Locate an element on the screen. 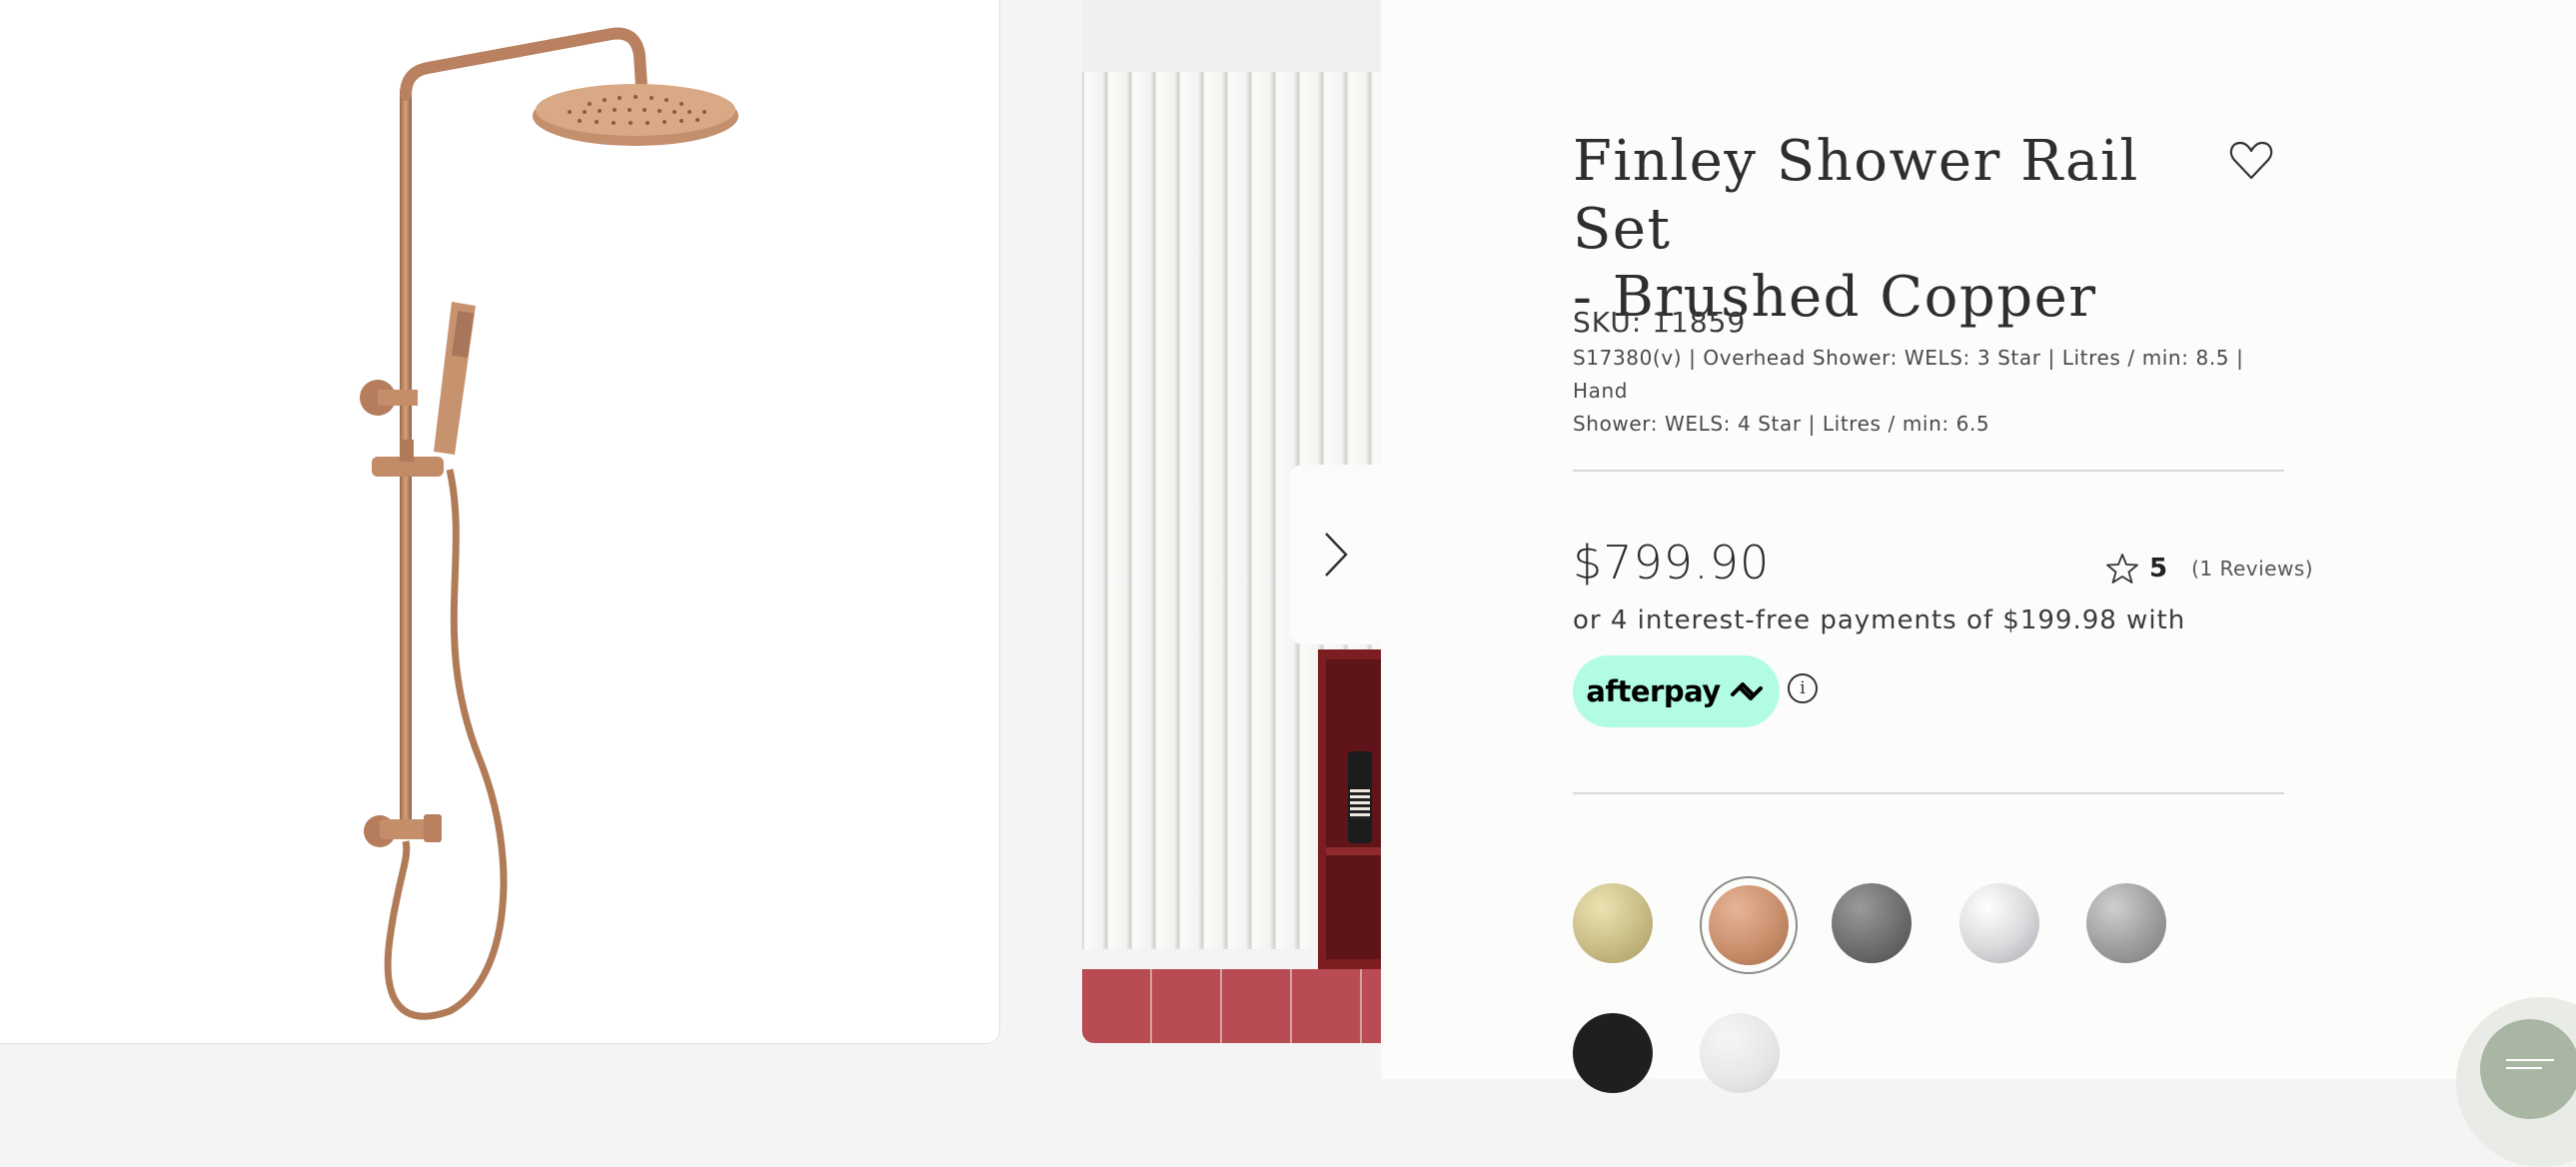 Image resolution: width=2576 pixels, height=1167 pixels. product-spec-line2: Shower: WELS: 4 Star | Litres / min: 6.5 is located at coordinates (1781, 424).